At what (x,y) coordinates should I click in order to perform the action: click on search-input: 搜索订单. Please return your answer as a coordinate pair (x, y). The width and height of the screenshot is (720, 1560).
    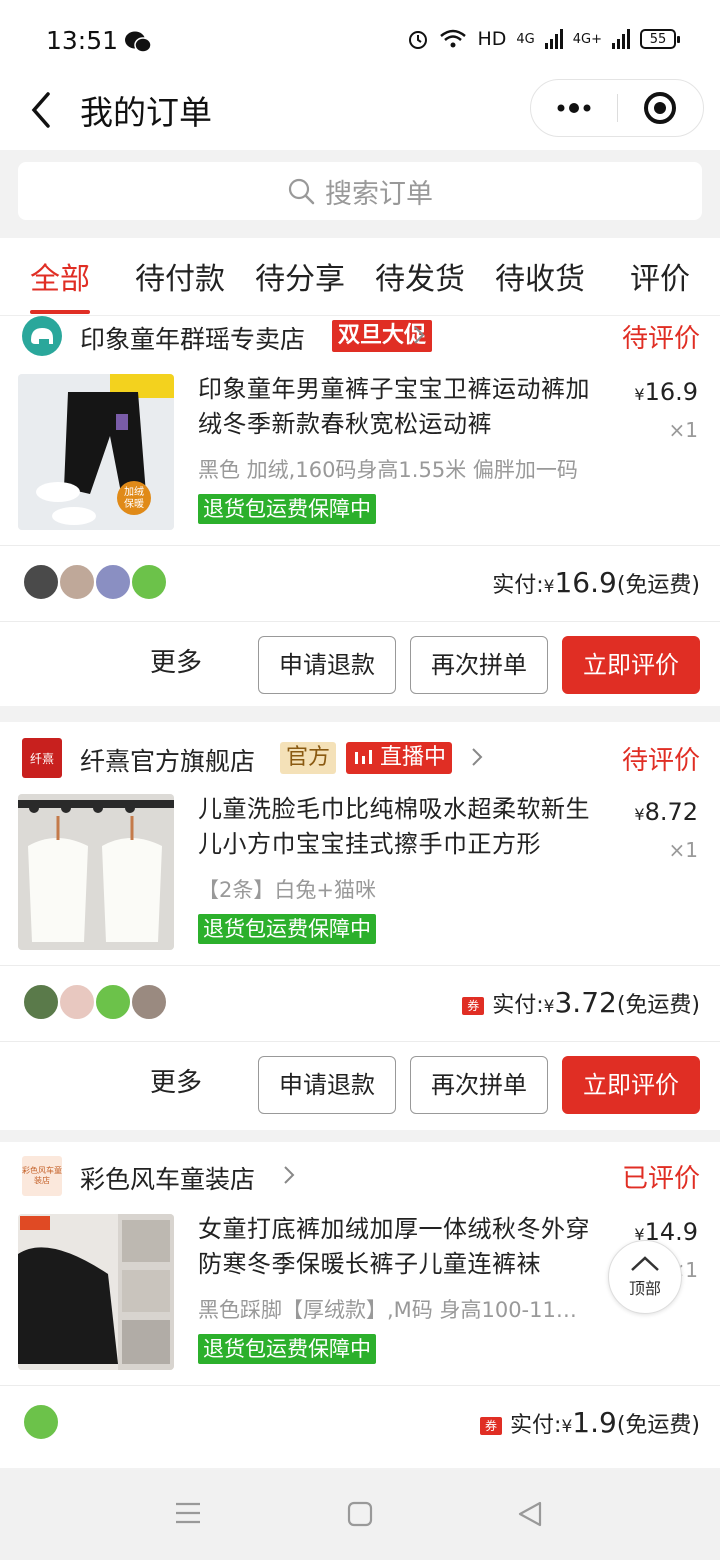
    Looking at the image, I should click on (360, 191).